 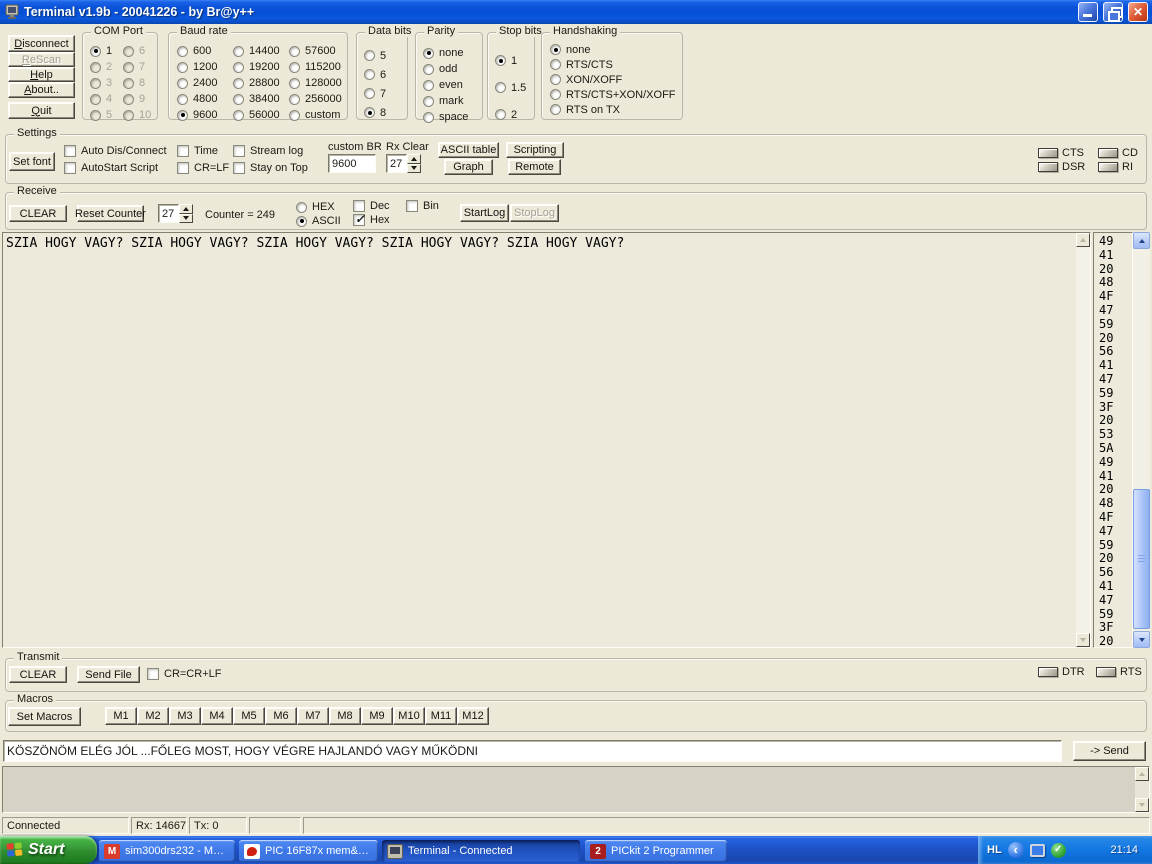 What do you see at coordinates (1141, 440) in the screenshot?
I see `hex-scrollbar` at bounding box center [1141, 440].